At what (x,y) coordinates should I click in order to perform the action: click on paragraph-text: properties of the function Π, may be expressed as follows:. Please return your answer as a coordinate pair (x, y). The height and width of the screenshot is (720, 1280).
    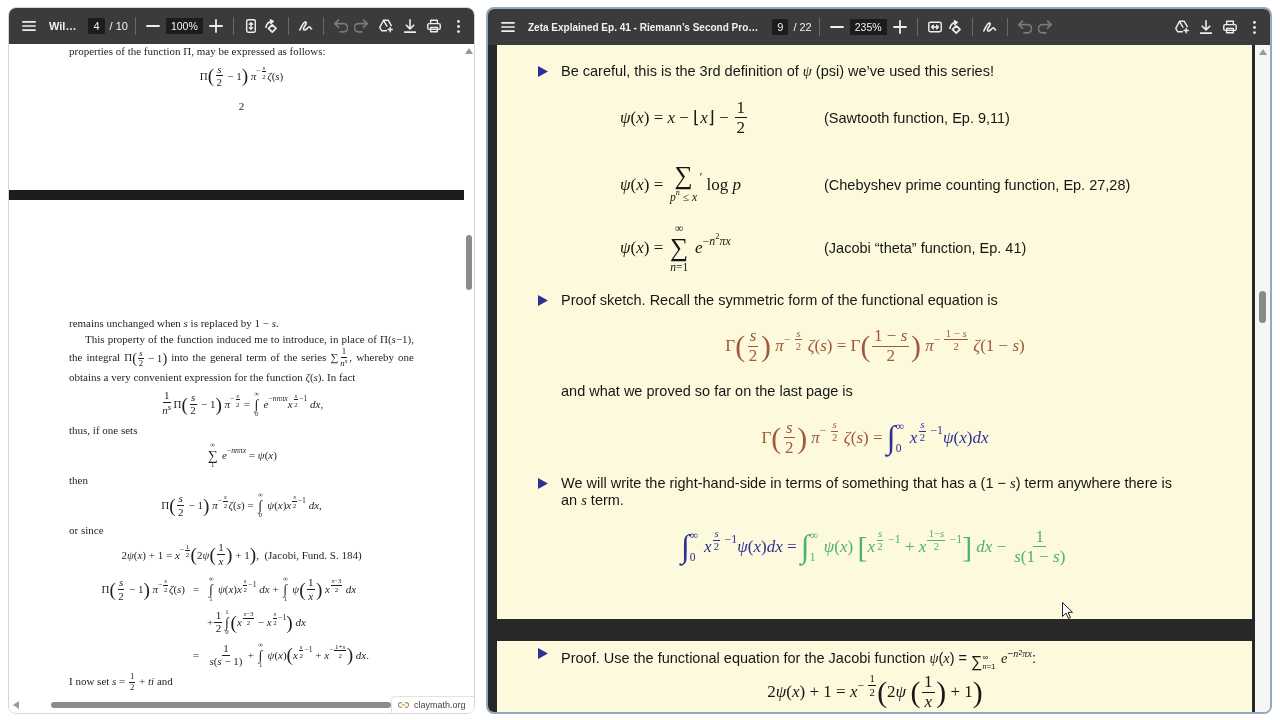
    Looking at the image, I should click on (198, 51).